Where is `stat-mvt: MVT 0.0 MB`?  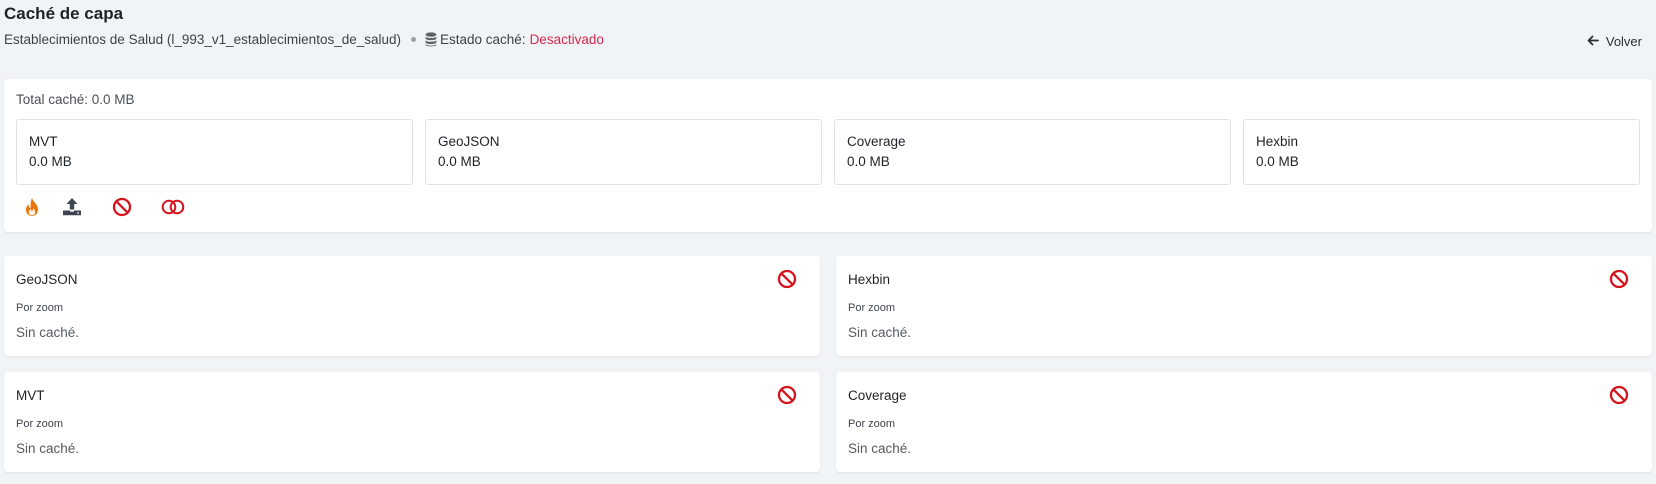 stat-mvt: MVT 0.0 MB is located at coordinates (214, 152).